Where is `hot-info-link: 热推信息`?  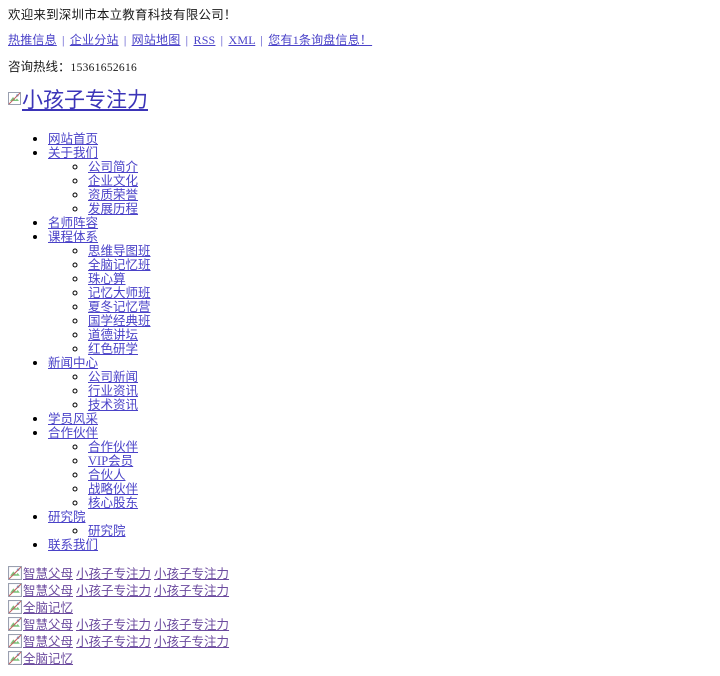
hot-info-link: 热推信息 is located at coordinates (32, 40).